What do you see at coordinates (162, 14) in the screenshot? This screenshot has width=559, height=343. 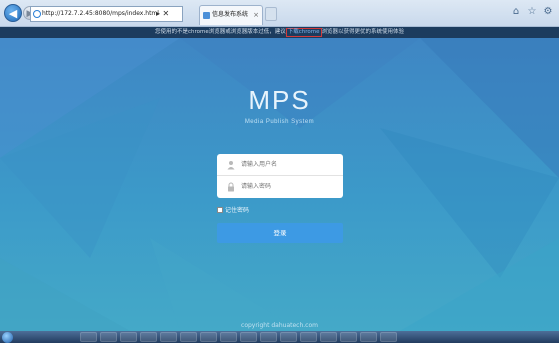 I see `address-tools: ▸ ✕` at bounding box center [162, 14].